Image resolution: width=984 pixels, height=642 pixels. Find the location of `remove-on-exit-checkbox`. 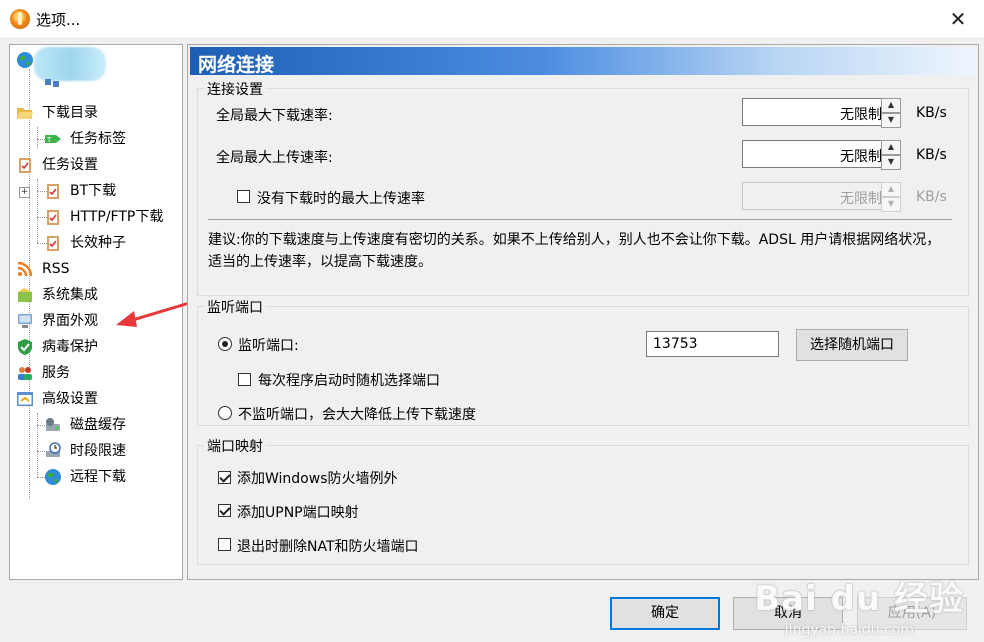

remove-on-exit-checkbox is located at coordinates (224, 544).